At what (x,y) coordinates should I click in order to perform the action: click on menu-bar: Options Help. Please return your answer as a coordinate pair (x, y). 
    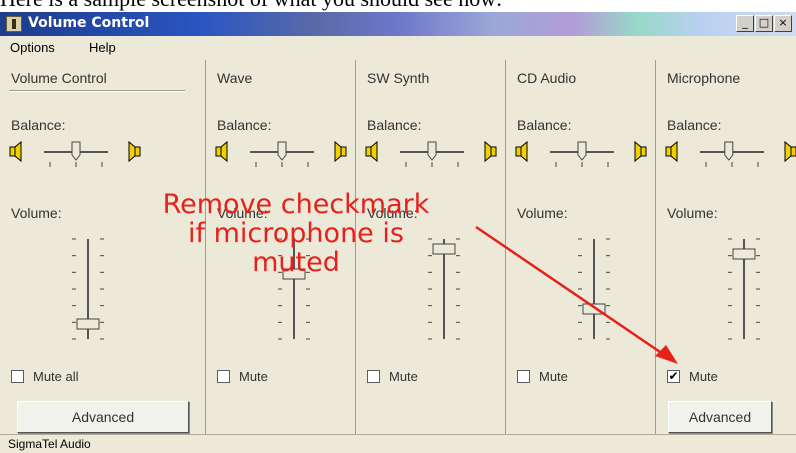
    Looking at the image, I should click on (398, 48).